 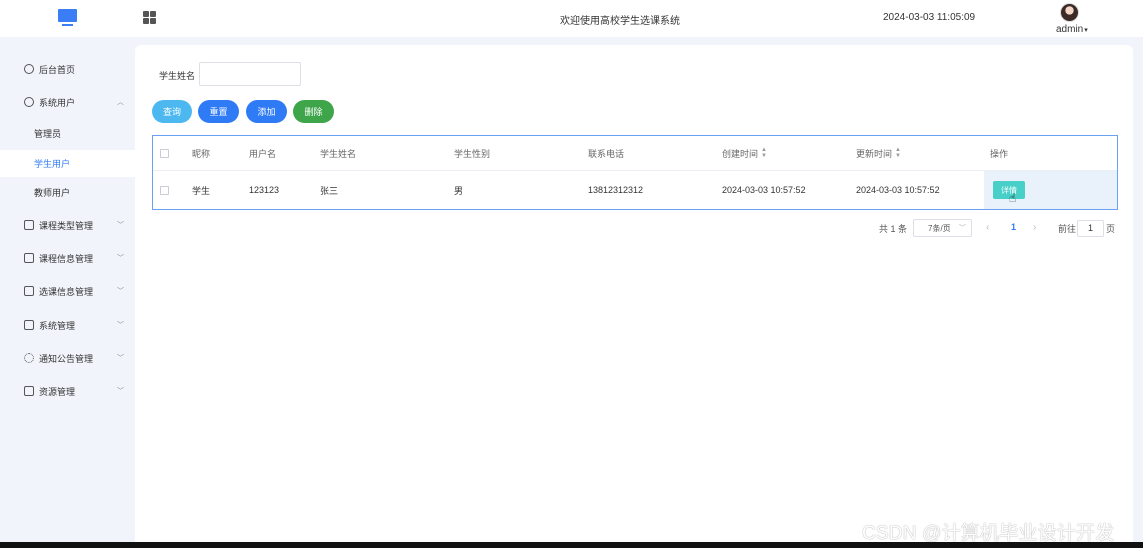 I want to click on sidebar-item-course-types: 课程类型管理 ﹀, so click(x=67, y=225).